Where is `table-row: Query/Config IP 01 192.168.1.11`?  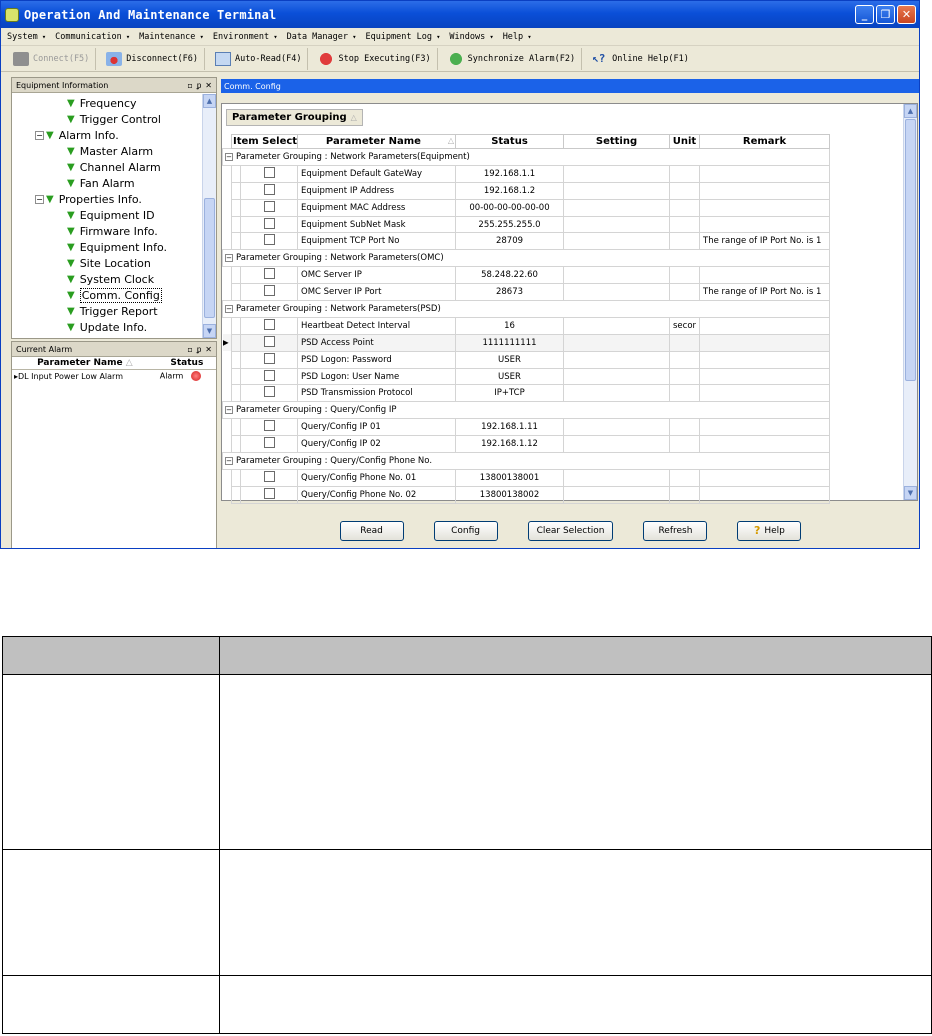
table-row: Query/Config IP 01 192.168.1.11 is located at coordinates (526, 427).